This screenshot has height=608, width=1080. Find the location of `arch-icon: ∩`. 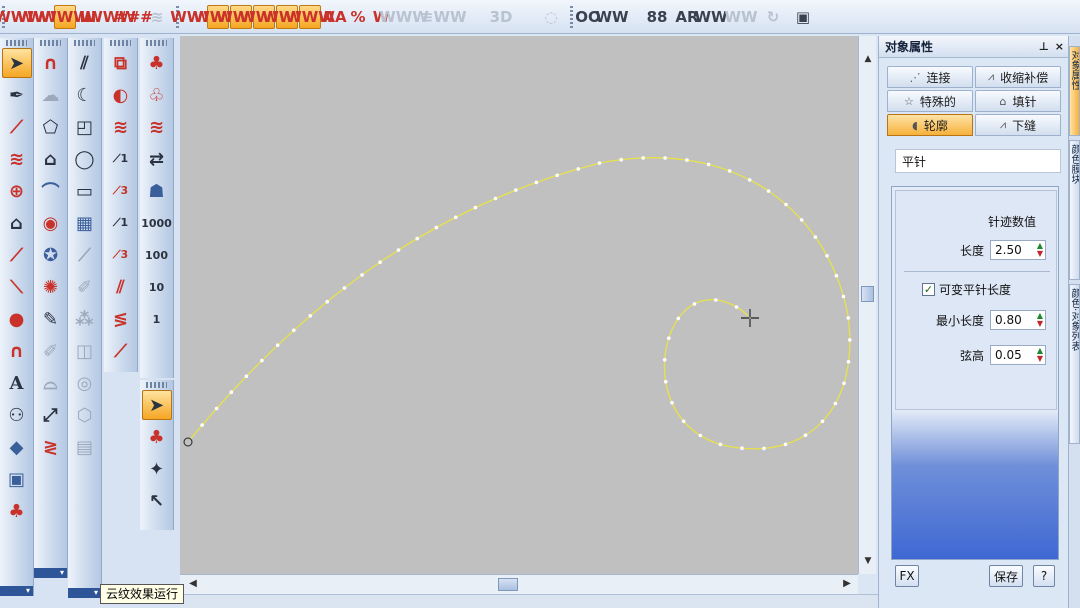

arch-icon: ∩ is located at coordinates (17, 351).